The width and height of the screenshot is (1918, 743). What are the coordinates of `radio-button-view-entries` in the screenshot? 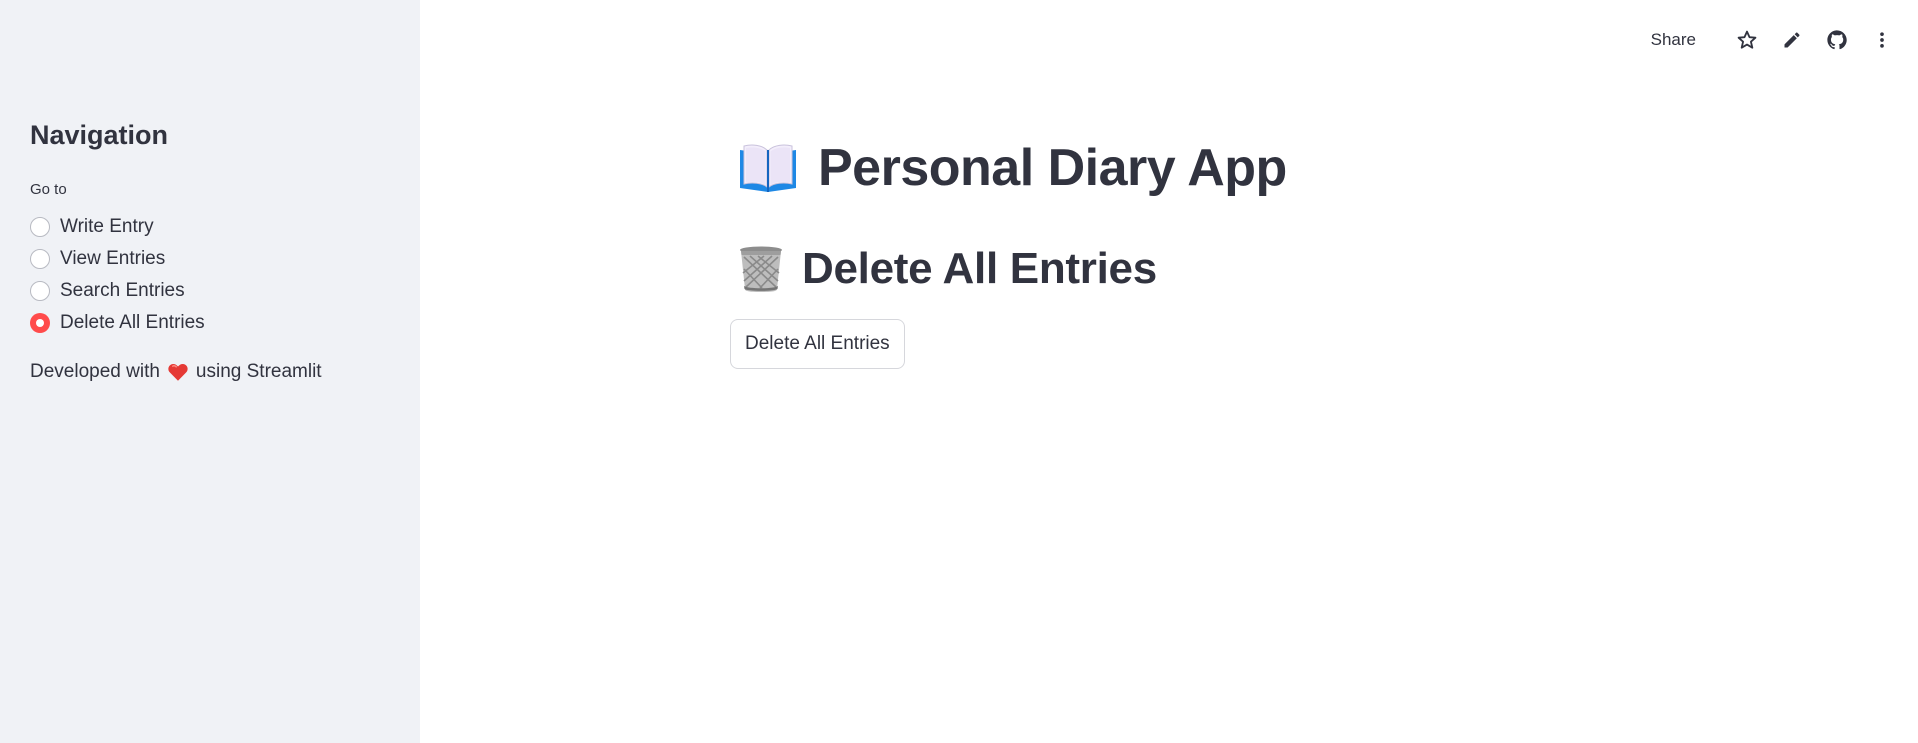 It's located at (40, 259).